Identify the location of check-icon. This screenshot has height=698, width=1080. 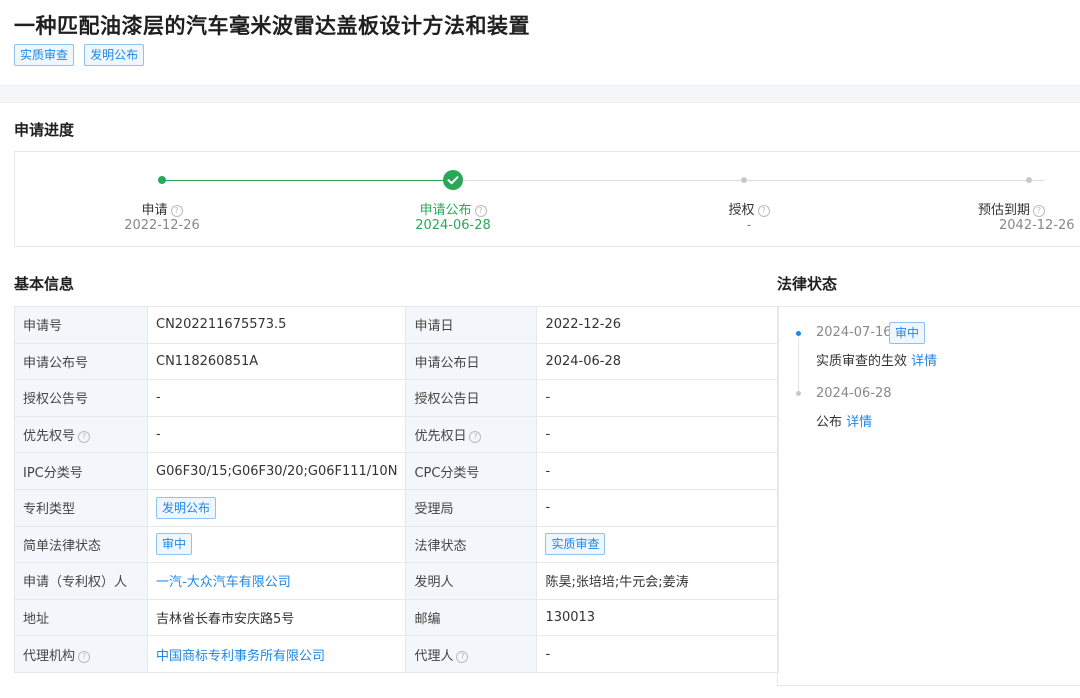
(453, 180).